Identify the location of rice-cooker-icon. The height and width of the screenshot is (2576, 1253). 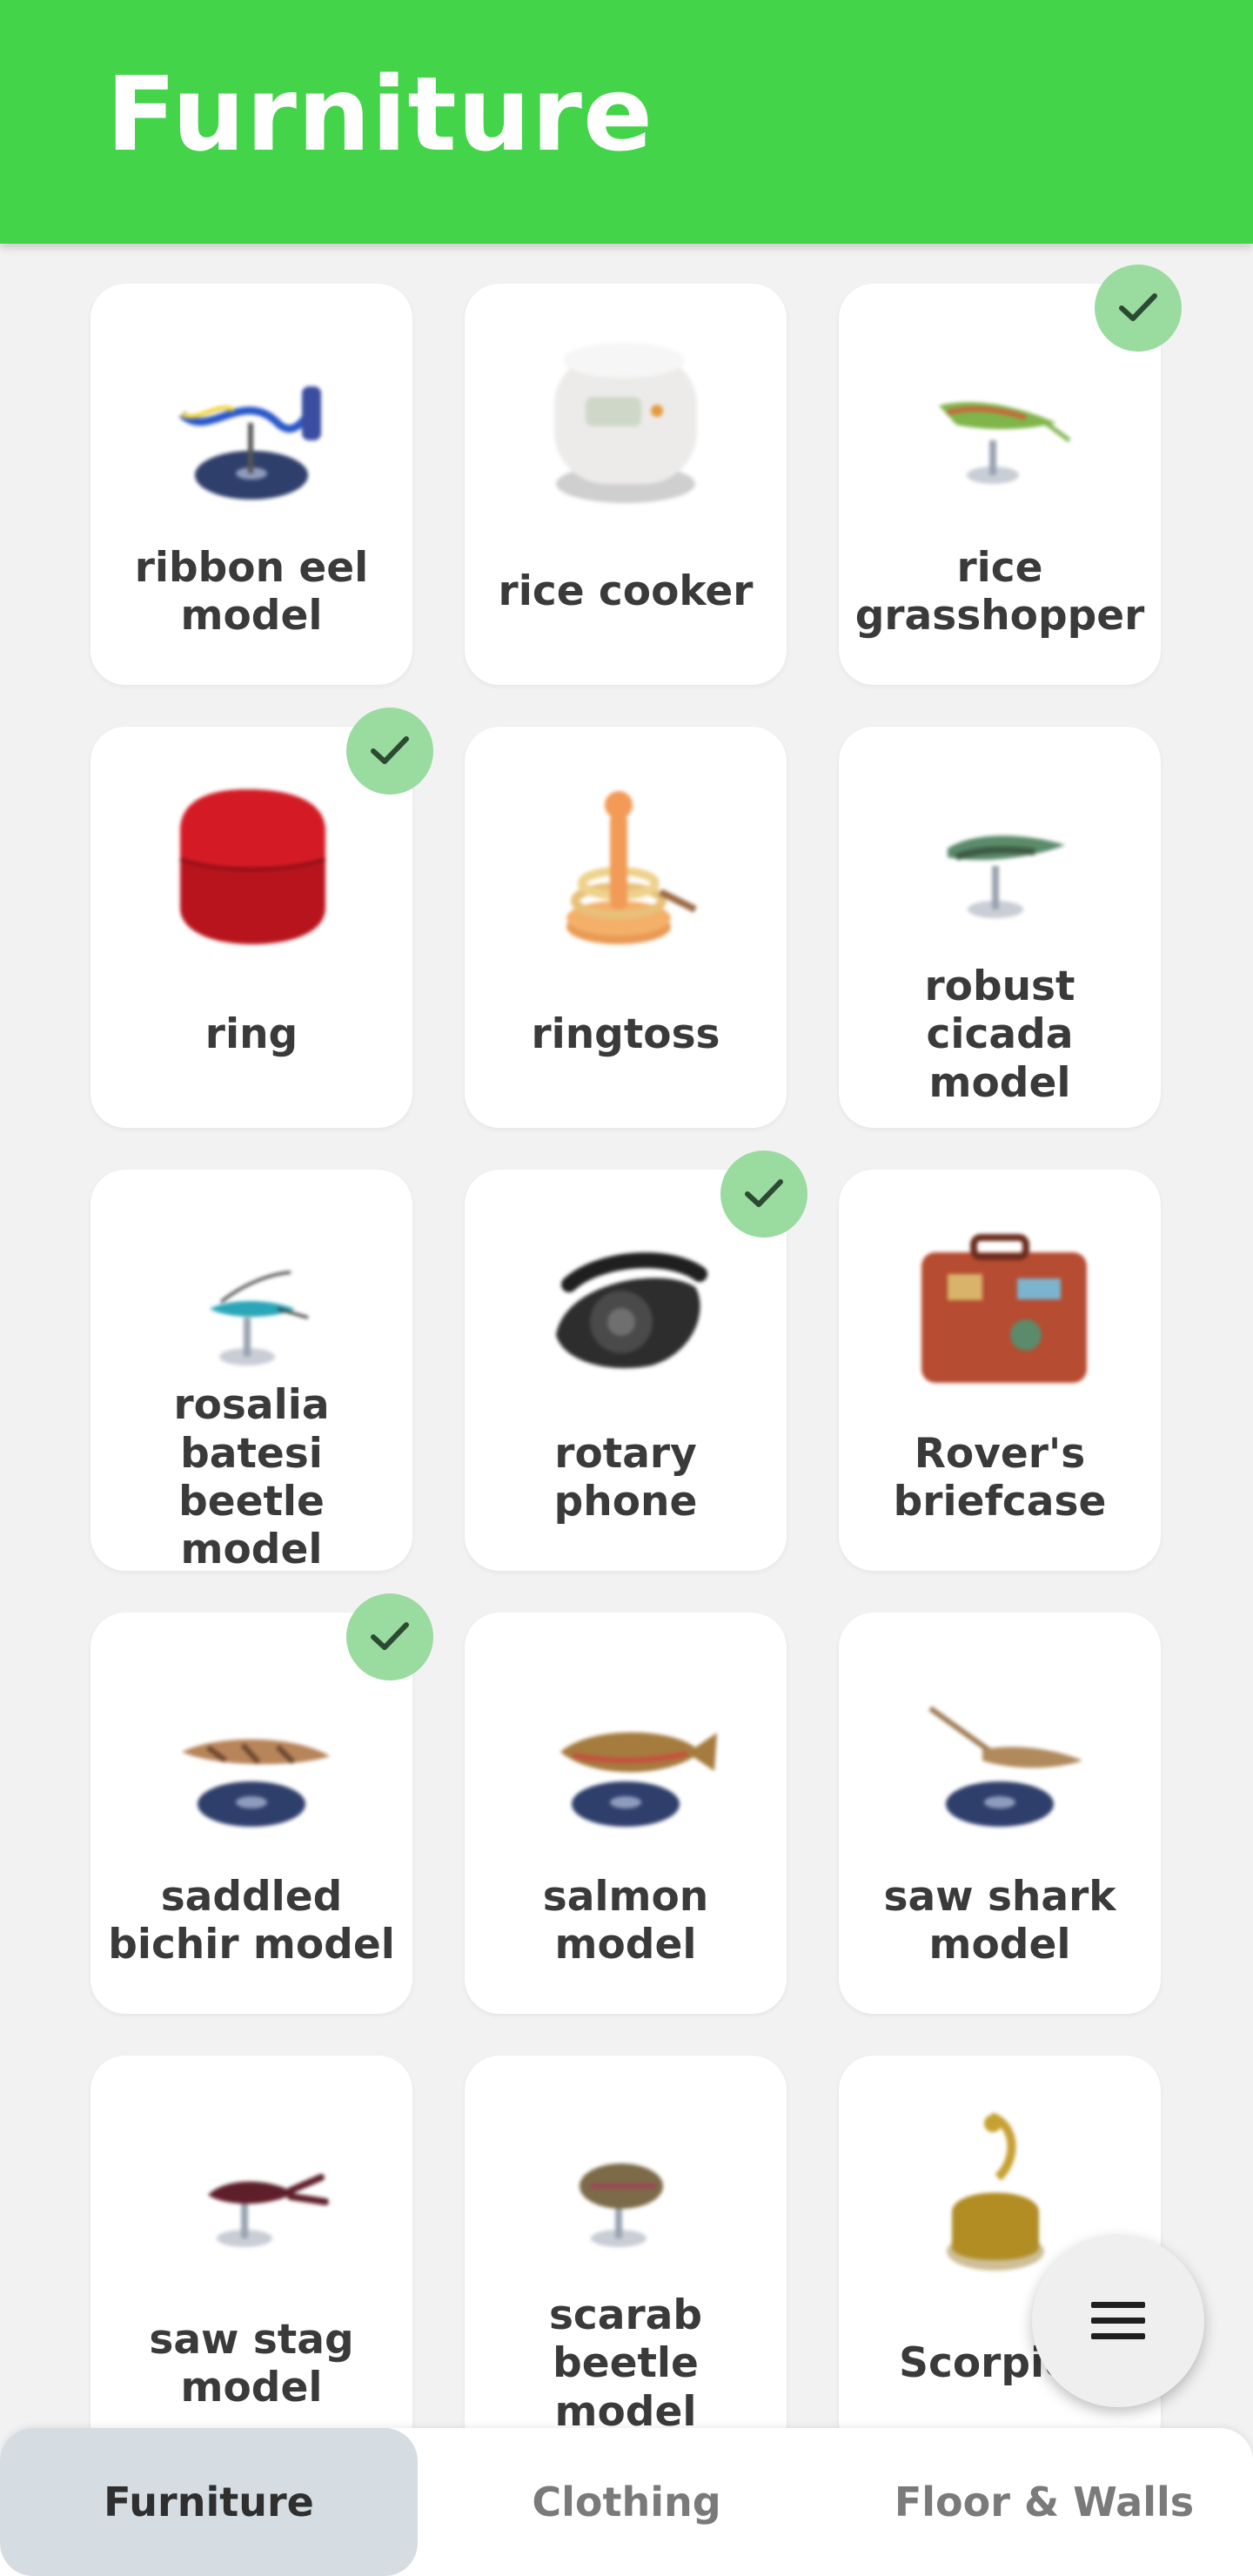
(625, 423).